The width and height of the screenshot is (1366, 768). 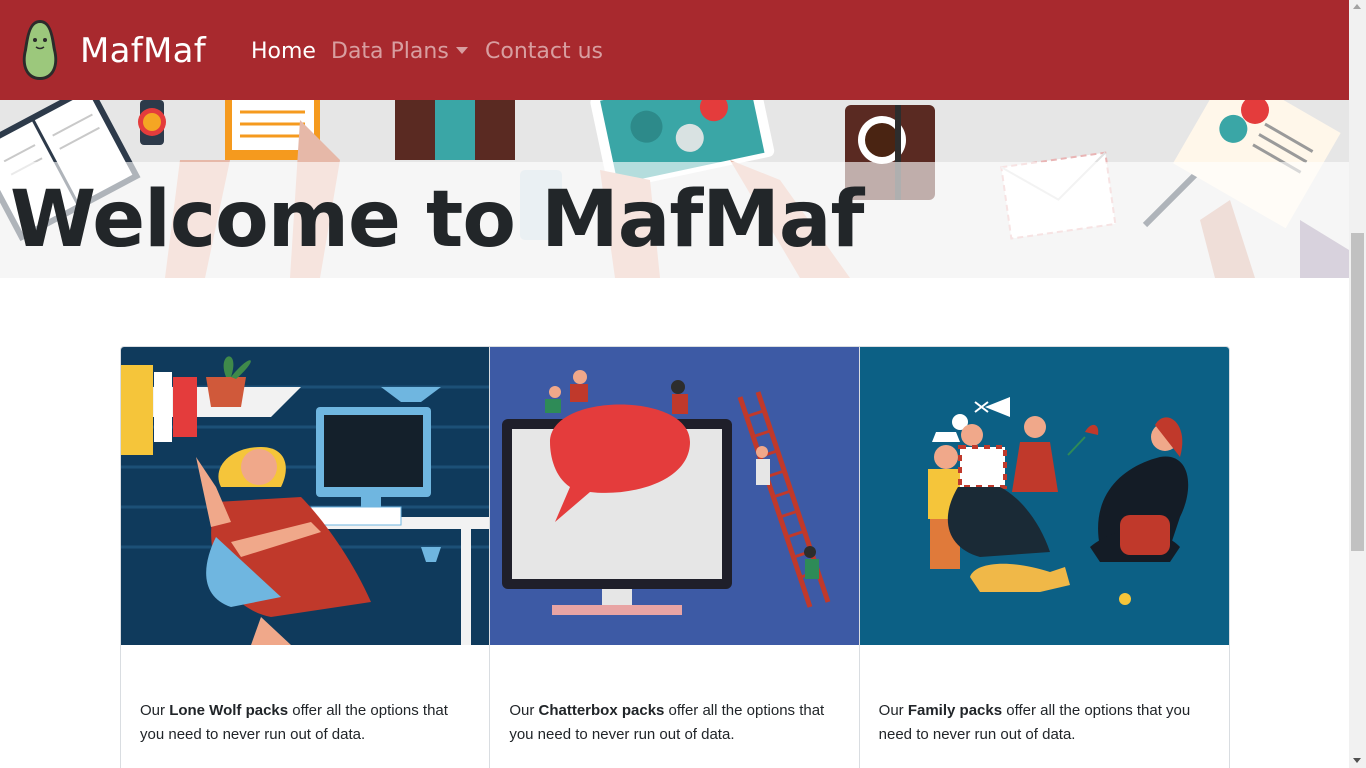 I want to click on scrollbar-thumb, so click(x=1357, y=392).